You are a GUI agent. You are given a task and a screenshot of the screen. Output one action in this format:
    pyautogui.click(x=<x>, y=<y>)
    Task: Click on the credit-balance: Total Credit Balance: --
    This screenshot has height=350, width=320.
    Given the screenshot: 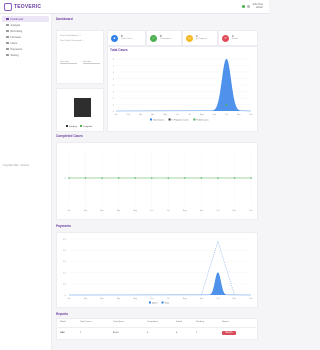 What is the action you would take?
    pyautogui.click(x=71, y=36)
    